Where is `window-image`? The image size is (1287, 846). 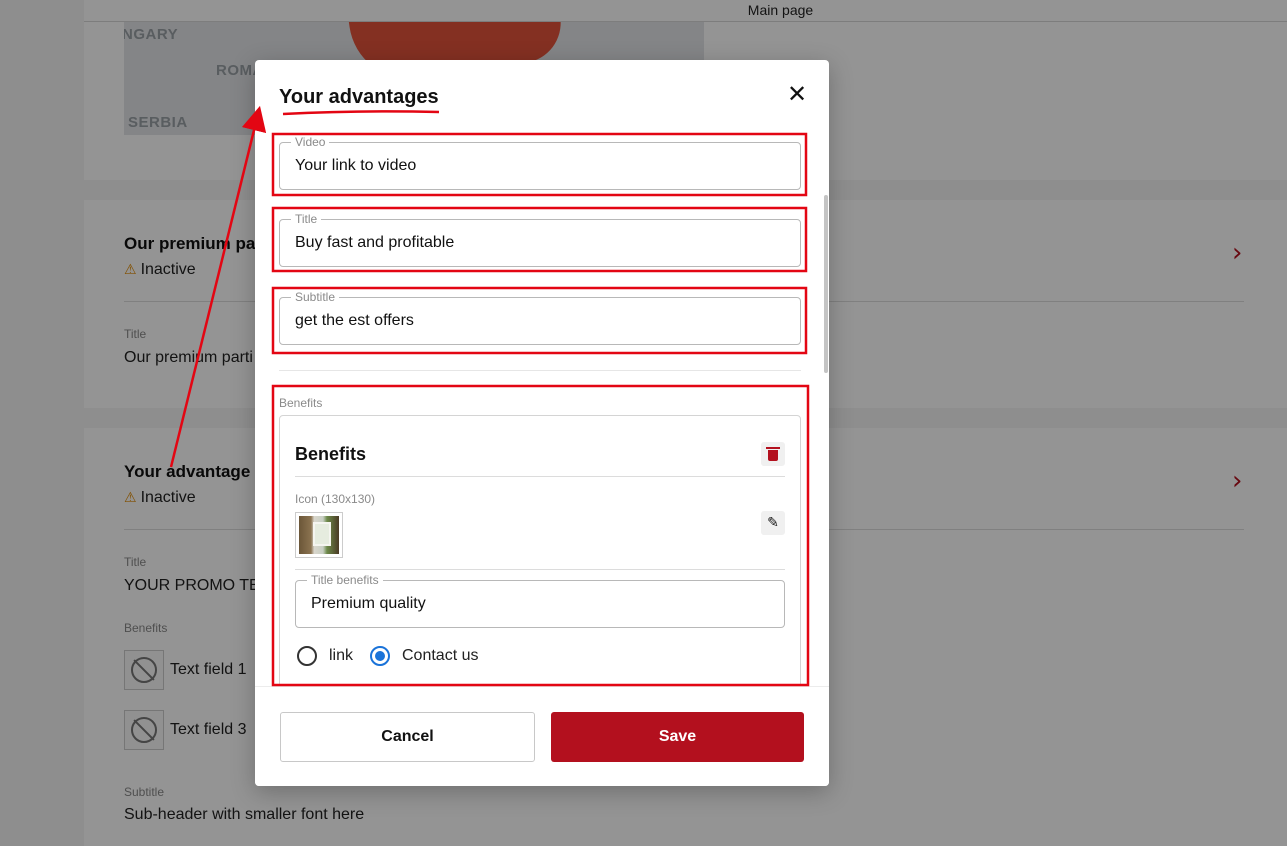 window-image is located at coordinates (319, 535).